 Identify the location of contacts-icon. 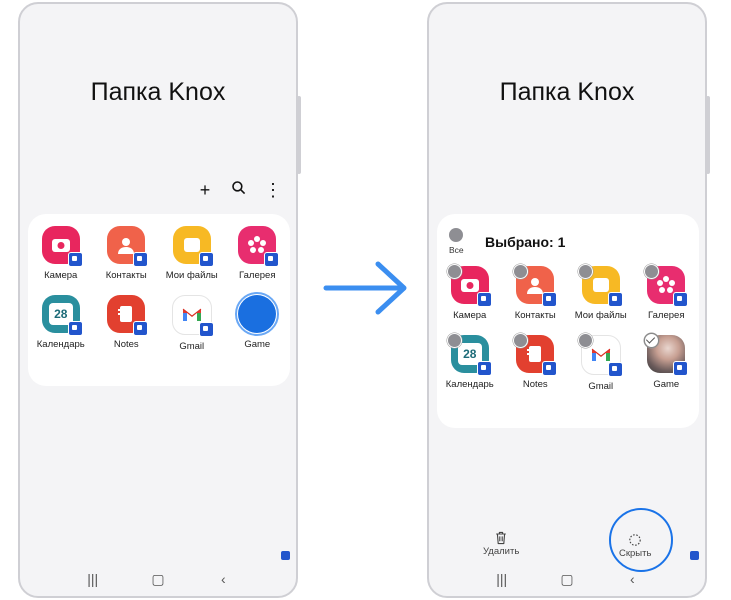
(128, 246).